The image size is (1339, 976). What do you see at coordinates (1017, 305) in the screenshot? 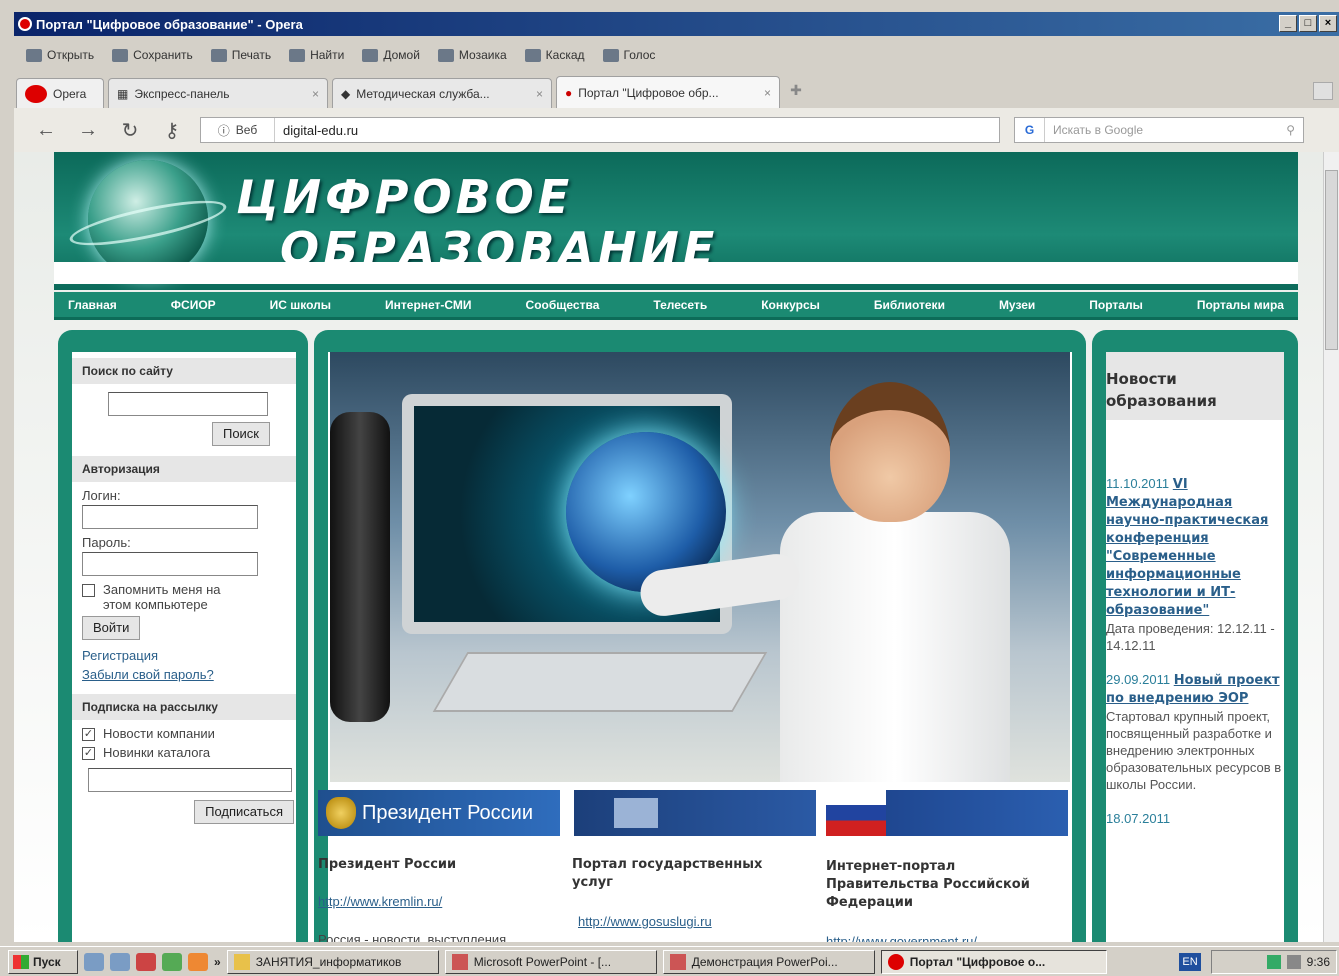
I see `nav-museums: Музеи` at bounding box center [1017, 305].